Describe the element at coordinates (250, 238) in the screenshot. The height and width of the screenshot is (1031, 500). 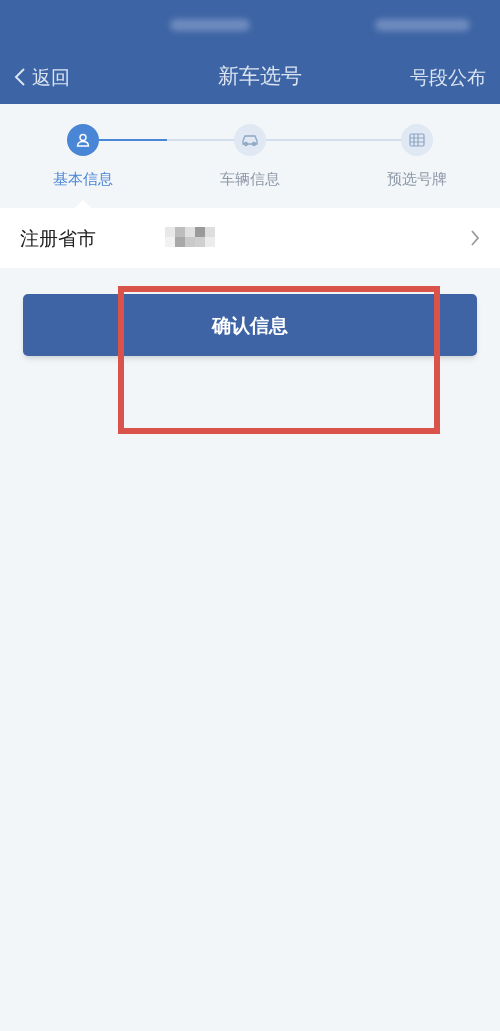
I see `province-row: 注册省市` at that location.